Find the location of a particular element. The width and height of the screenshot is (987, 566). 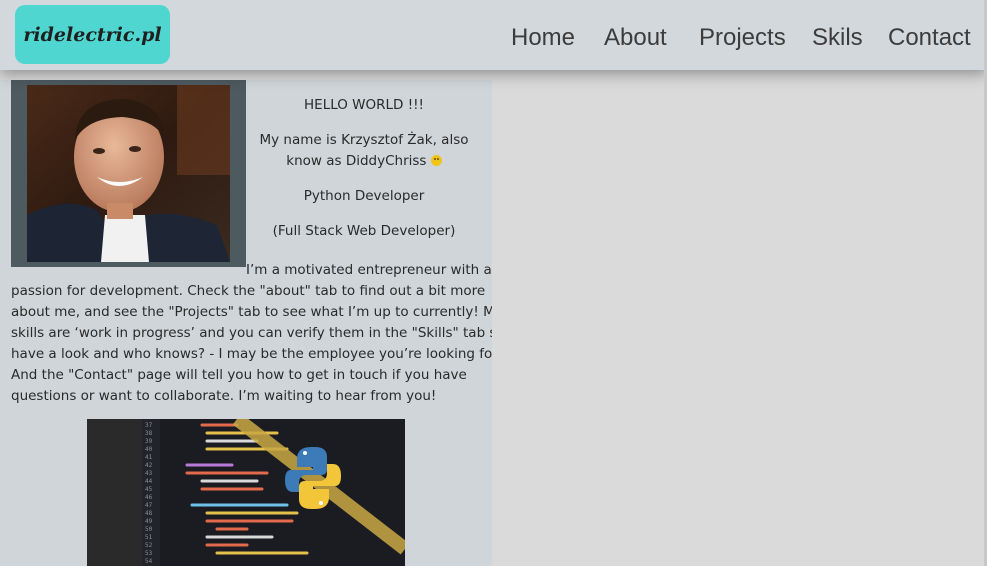

svg-text: 48 is located at coordinates (149, 513).